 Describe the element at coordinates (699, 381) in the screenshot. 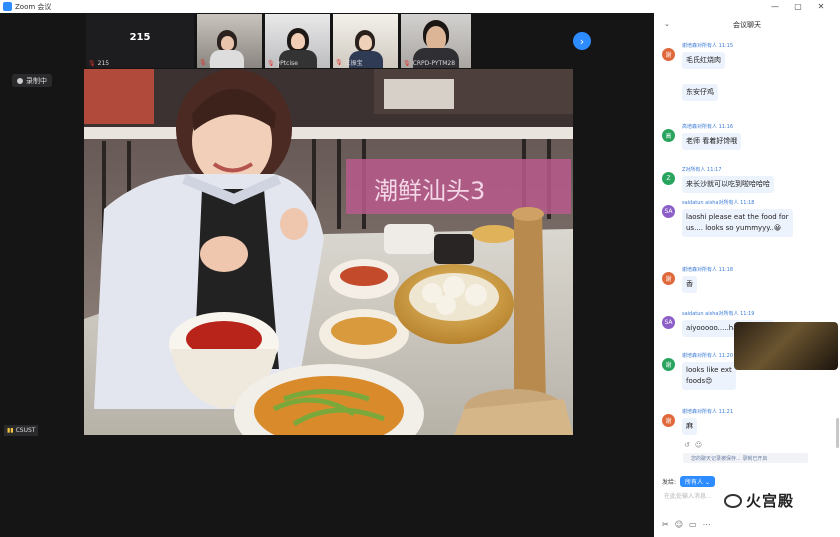

I see `message-text: foods😍` at that location.